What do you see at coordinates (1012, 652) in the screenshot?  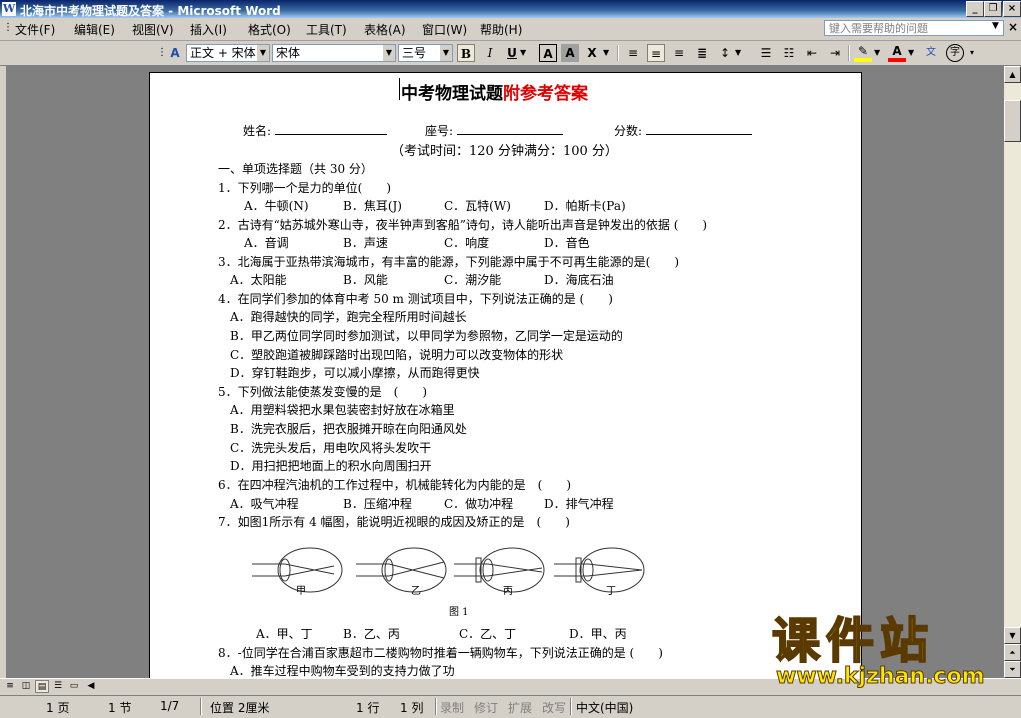 I see `previous-page-icon: ⏶` at bounding box center [1012, 652].